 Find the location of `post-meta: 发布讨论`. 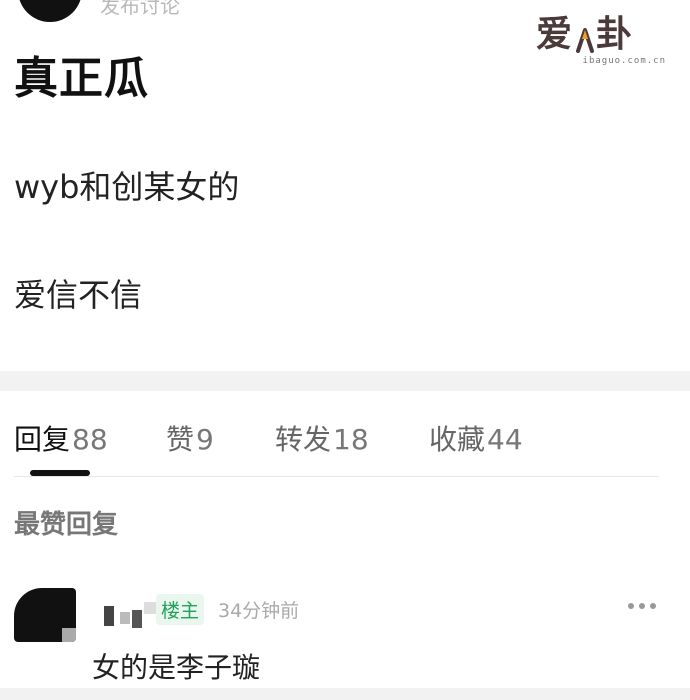

post-meta: 发布讨论 is located at coordinates (140, 9).